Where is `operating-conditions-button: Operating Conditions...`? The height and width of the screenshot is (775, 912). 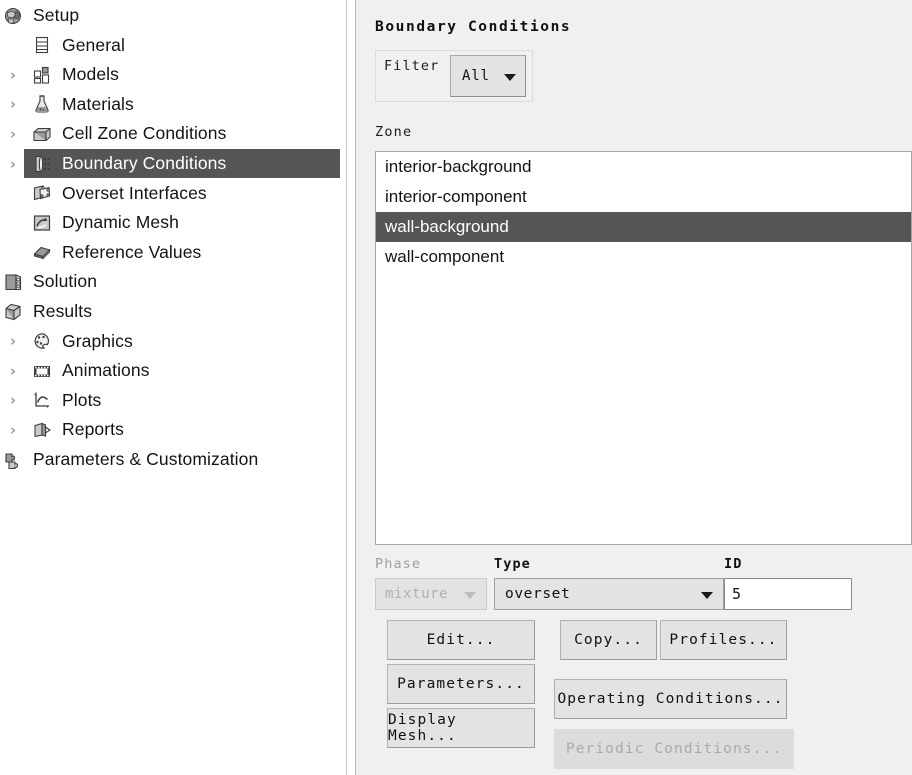 operating-conditions-button: Operating Conditions... is located at coordinates (670, 699).